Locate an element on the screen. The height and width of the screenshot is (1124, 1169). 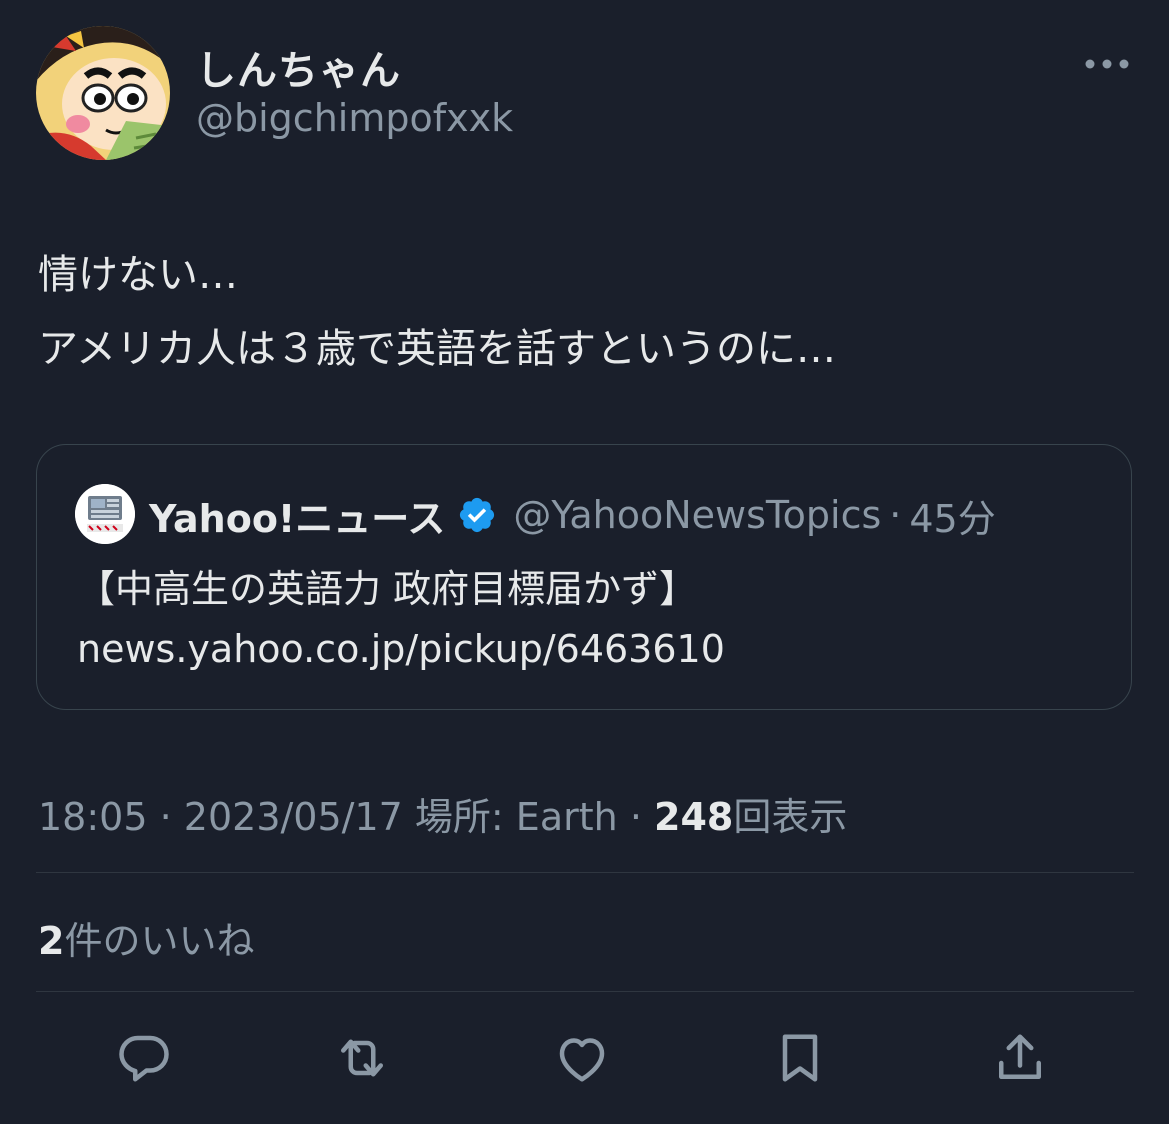
share-icon is located at coordinates (1020, 1056).